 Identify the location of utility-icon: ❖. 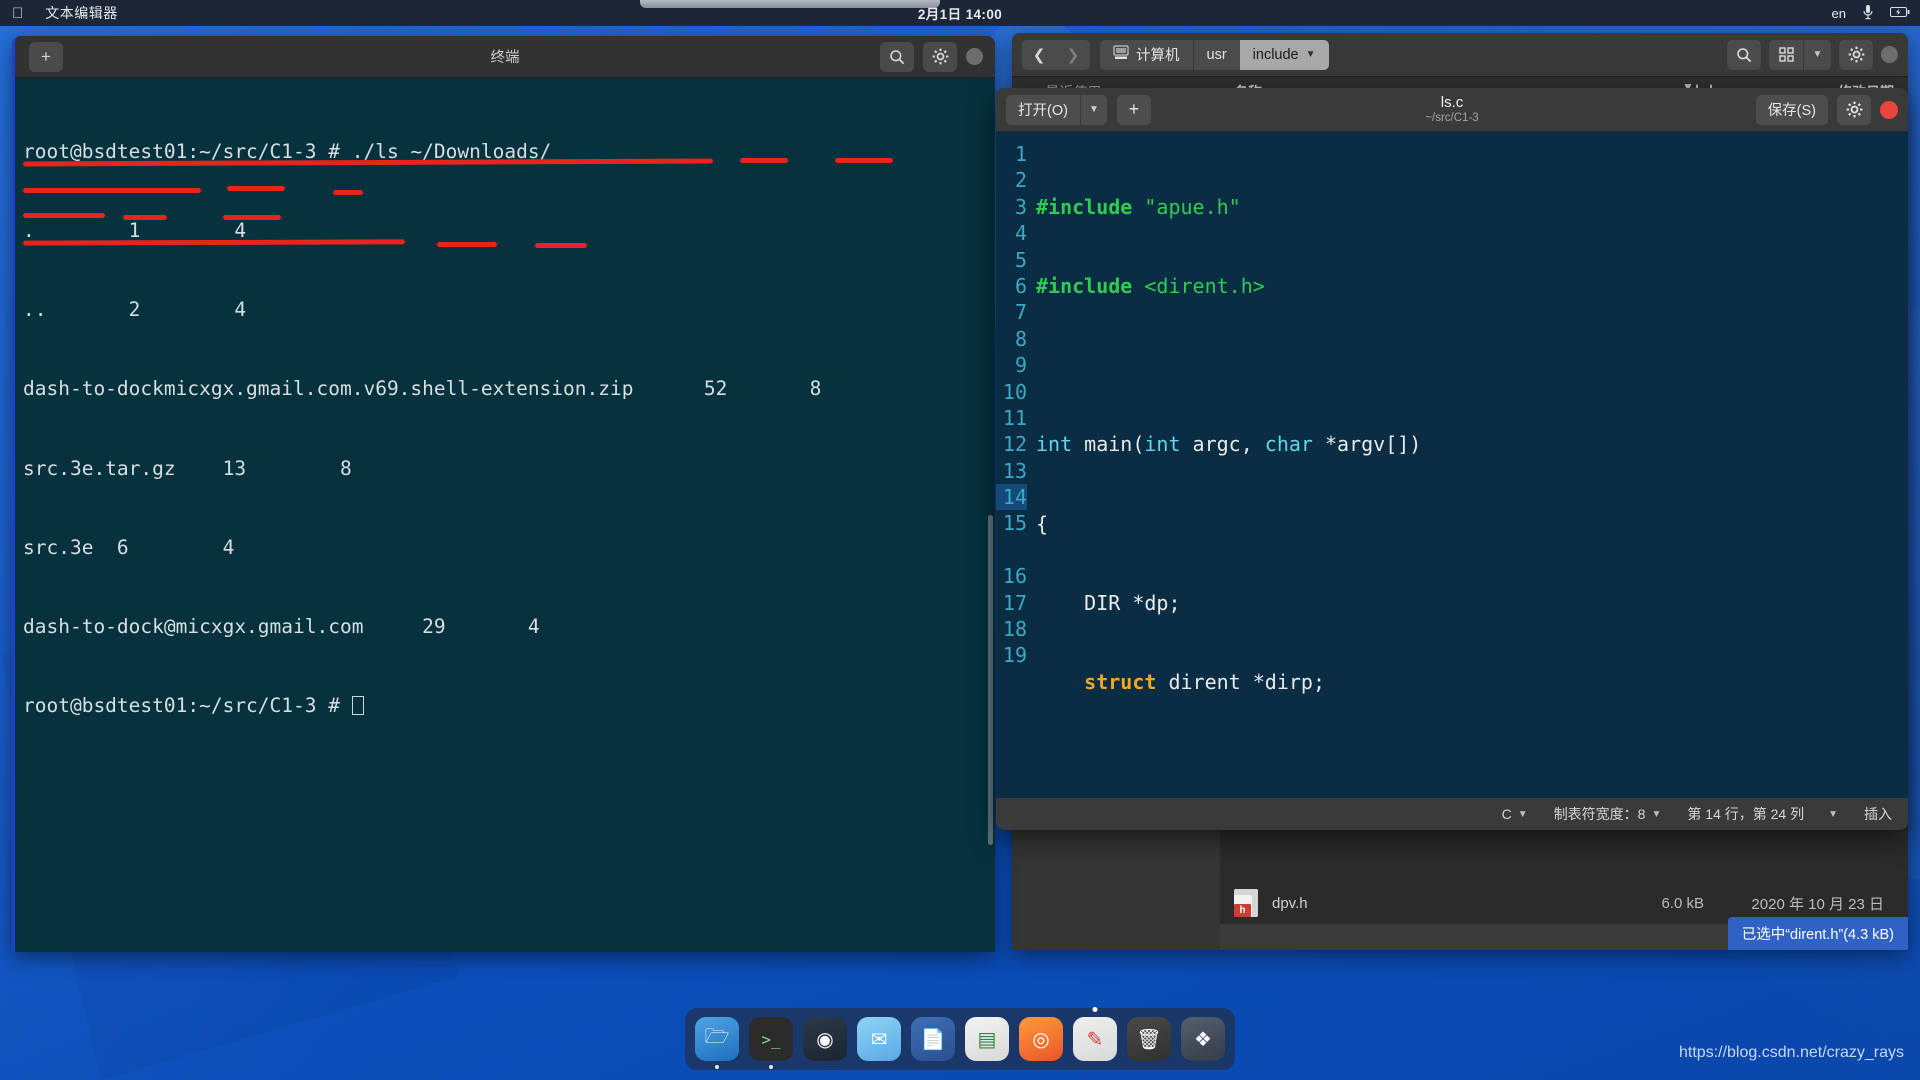
(1203, 1039).